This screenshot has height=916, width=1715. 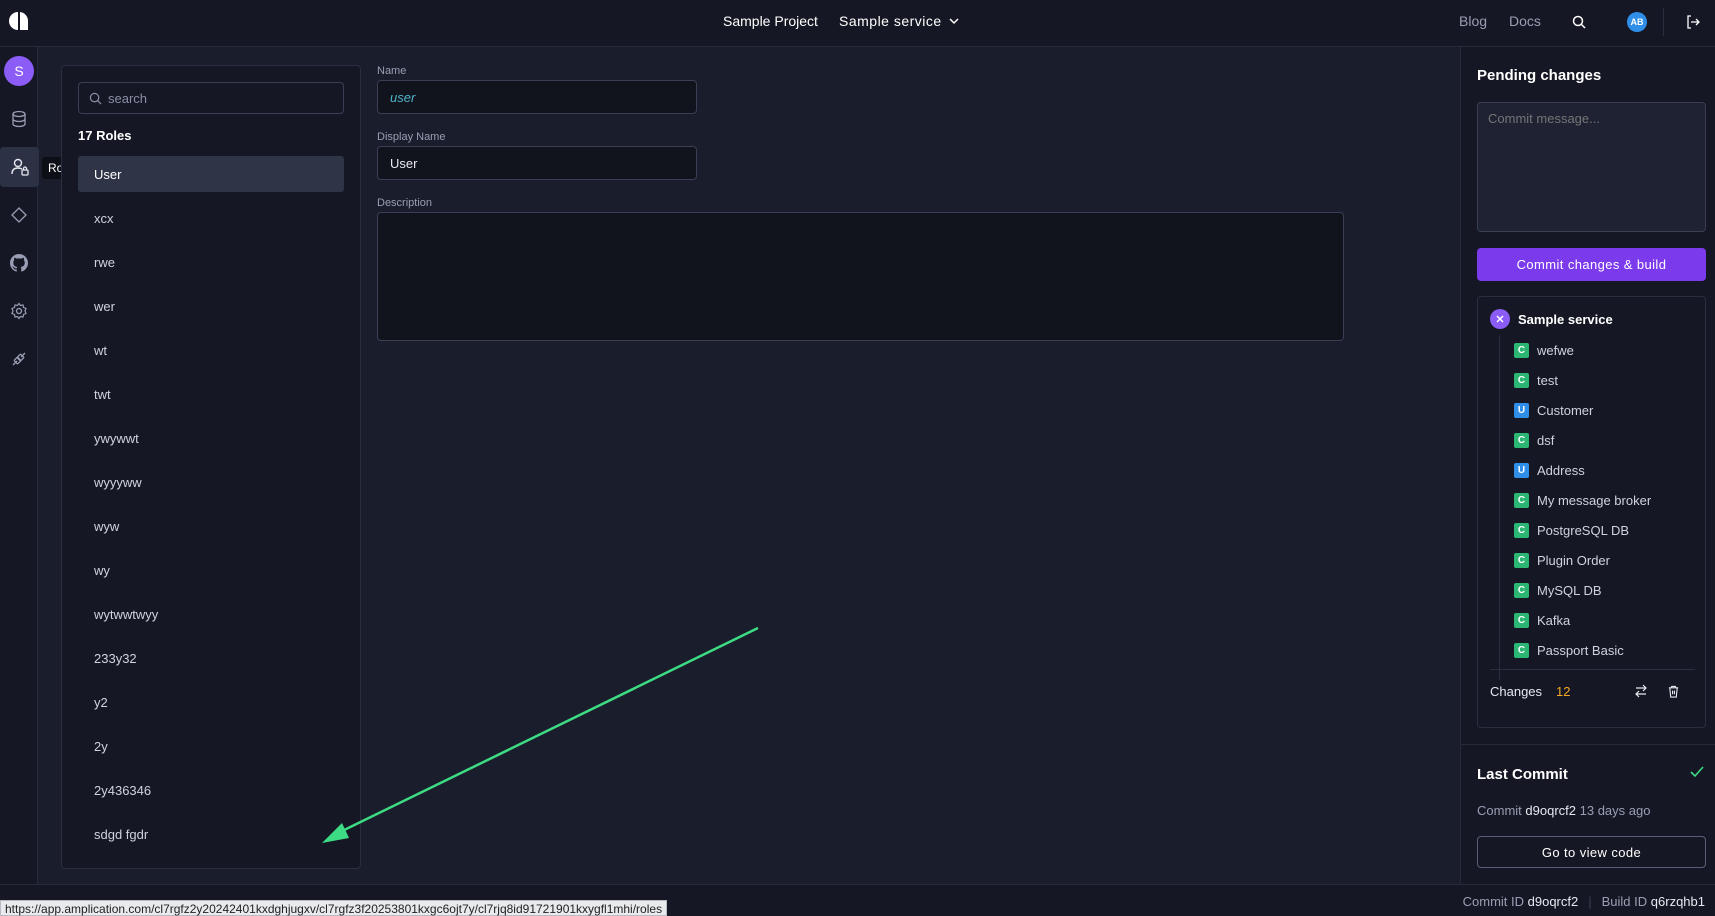 What do you see at coordinates (770, 21) in the screenshot?
I see `project-name: Sample Project` at bounding box center [770, 21].